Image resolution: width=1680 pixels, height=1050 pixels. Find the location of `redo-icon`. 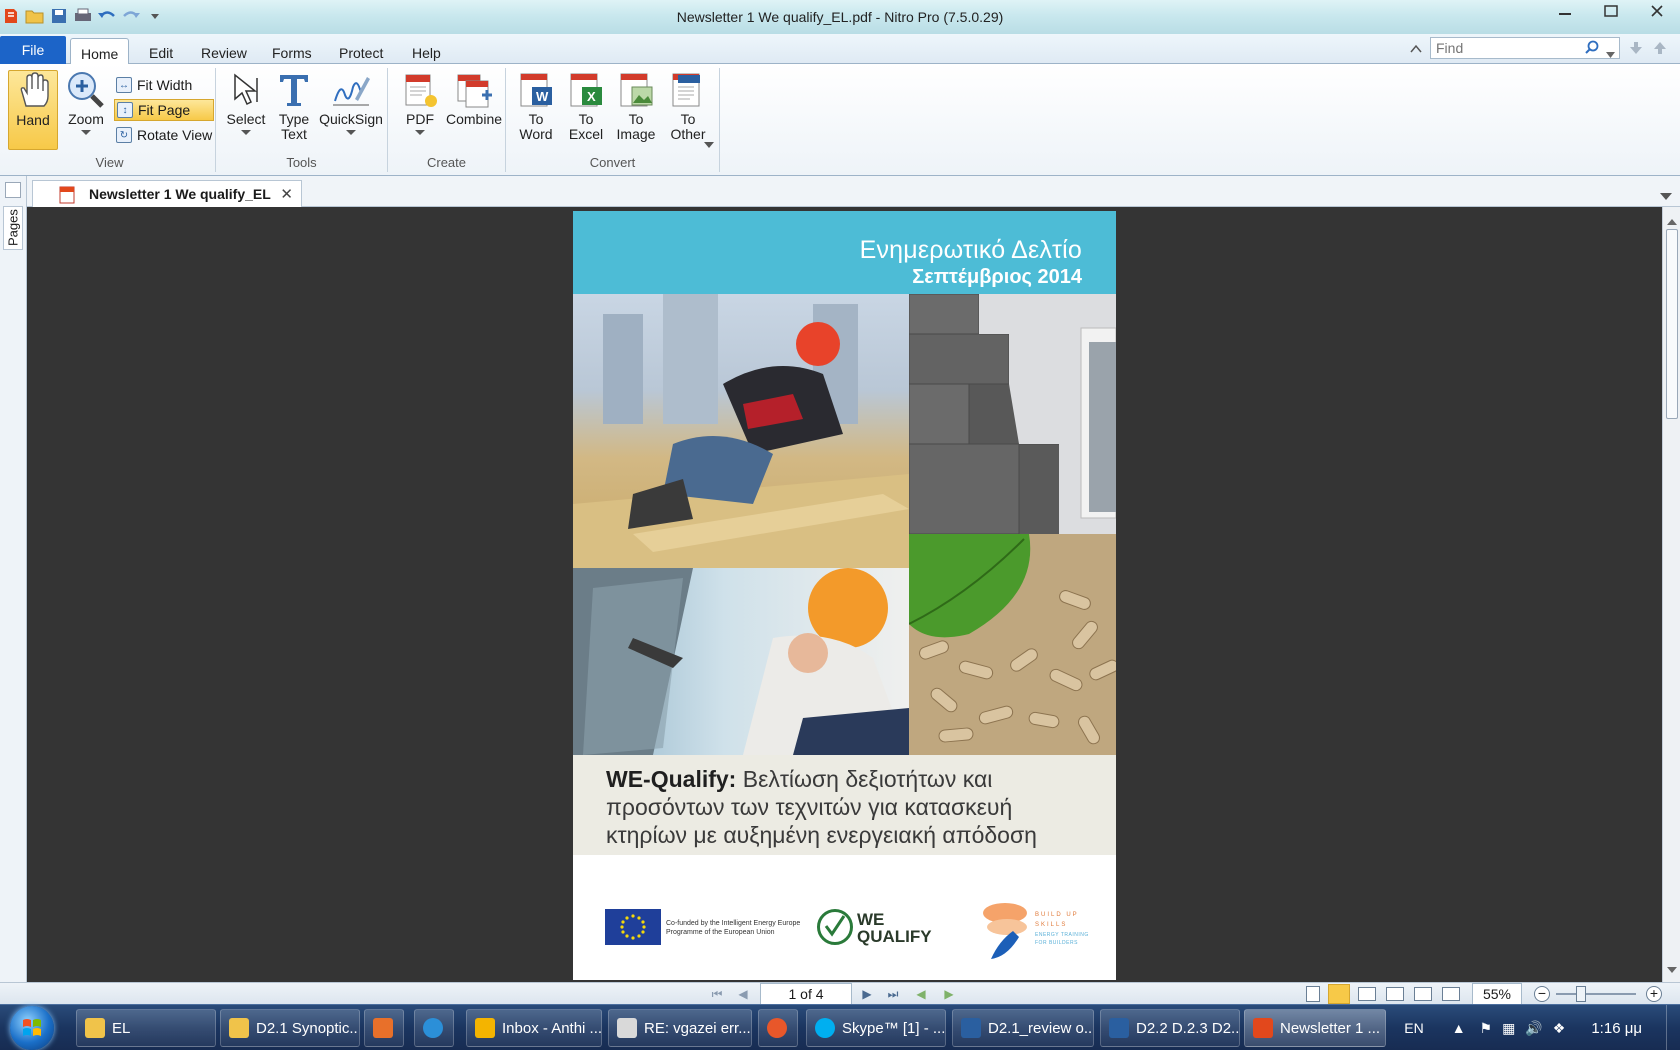

redo-icon is located at coordinates (131, 16).